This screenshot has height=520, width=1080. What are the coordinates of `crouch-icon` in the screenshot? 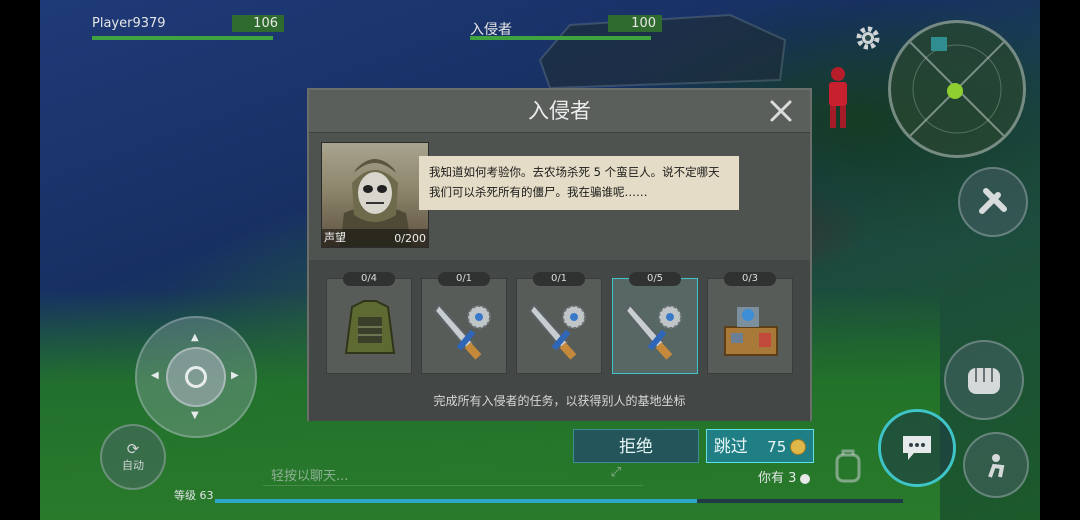 It's located at (996, 466).